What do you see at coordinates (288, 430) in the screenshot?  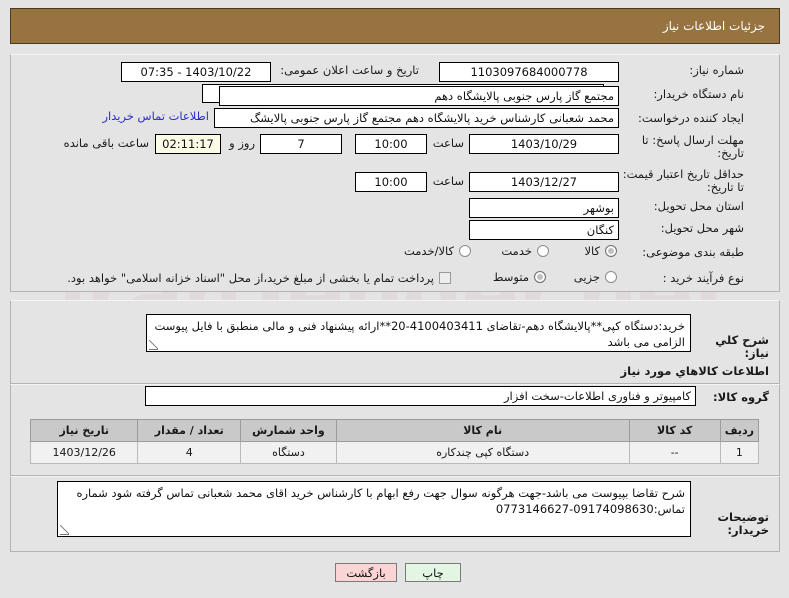 I see `col-unit: واحد شمارش` at bounding box center [288, 430].